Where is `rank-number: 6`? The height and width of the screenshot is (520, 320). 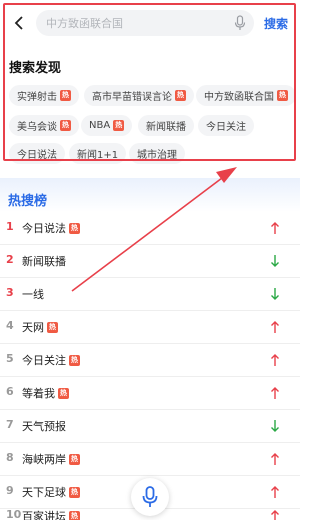 rank-number: 6 is located at coordinates (10, 391).